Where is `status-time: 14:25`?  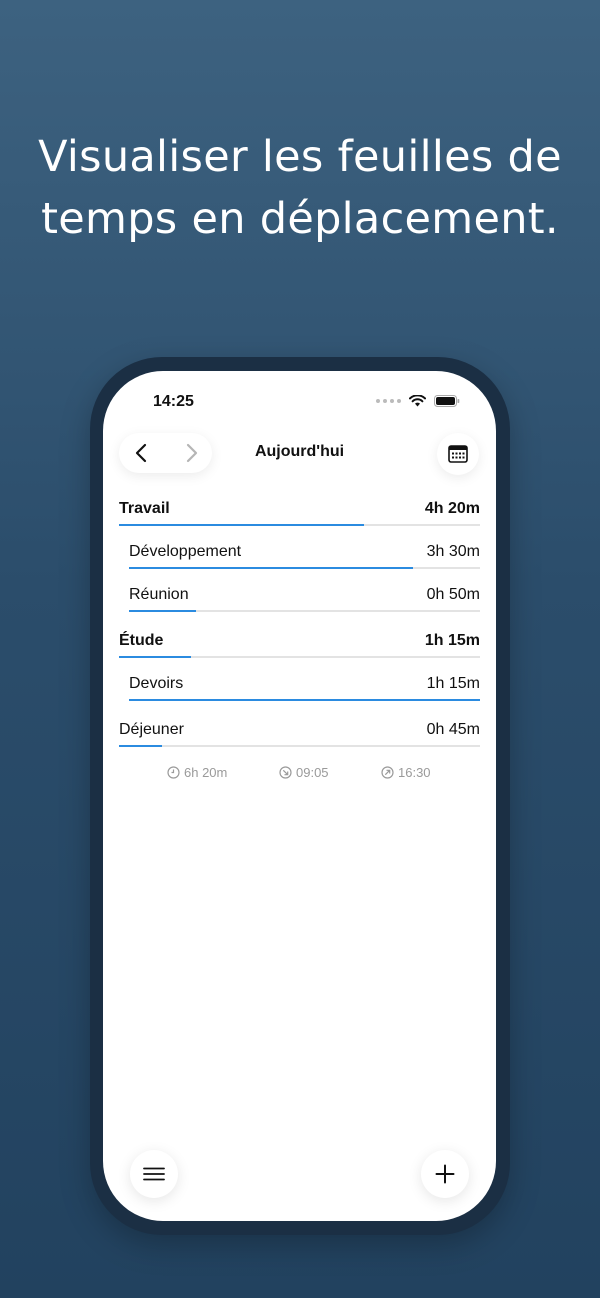
status-time: 14:25 is located at coordinates (173, 401).